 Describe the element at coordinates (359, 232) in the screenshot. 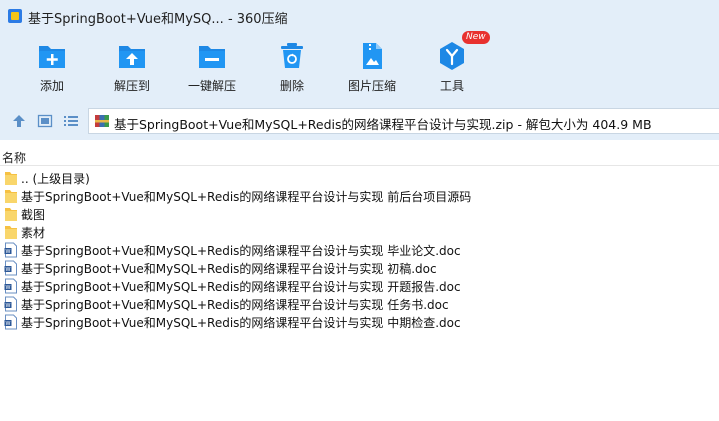

I see `list-item: 素材` at that location.